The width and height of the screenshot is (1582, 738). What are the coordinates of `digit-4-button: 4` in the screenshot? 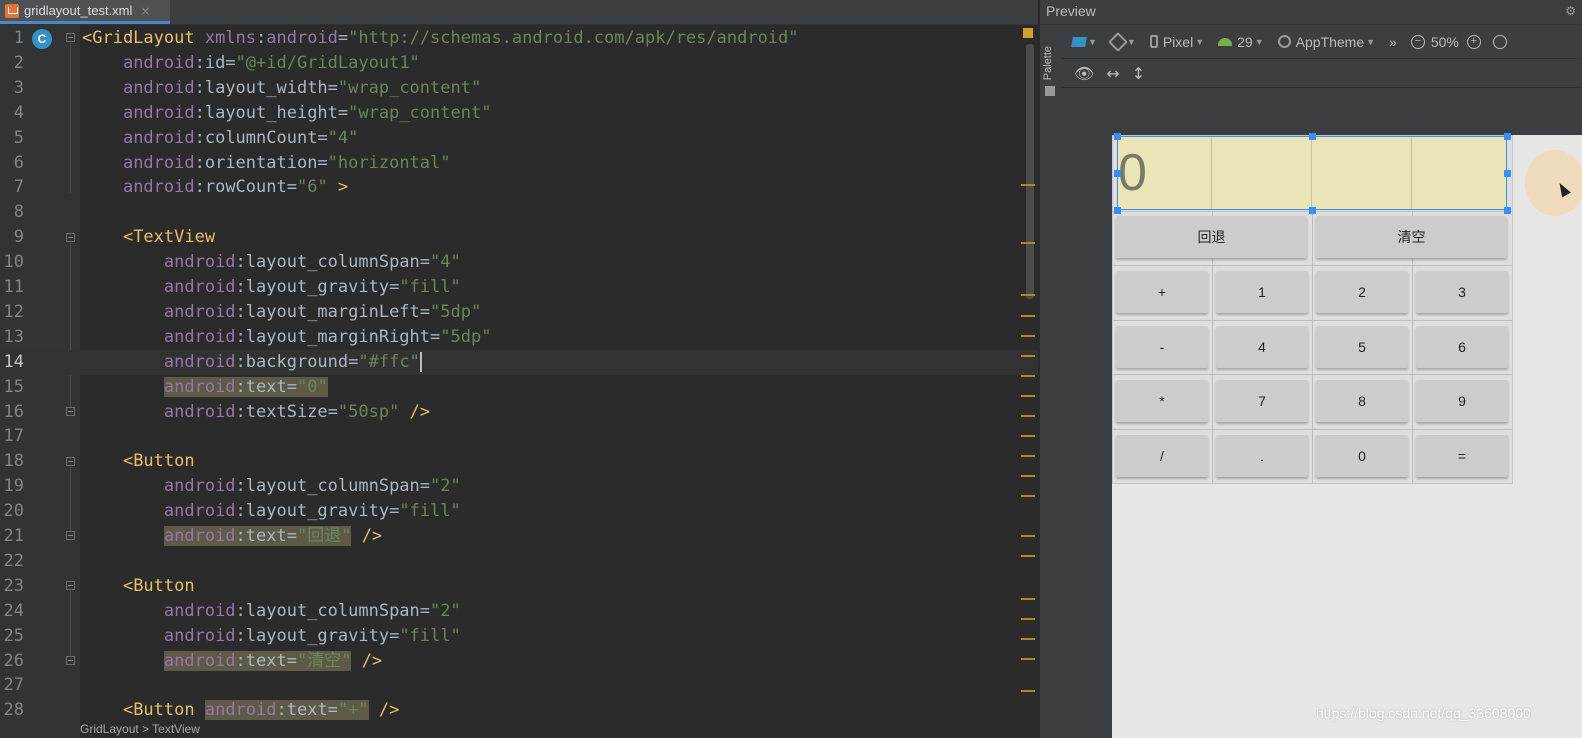 It's located at (1262, 347).